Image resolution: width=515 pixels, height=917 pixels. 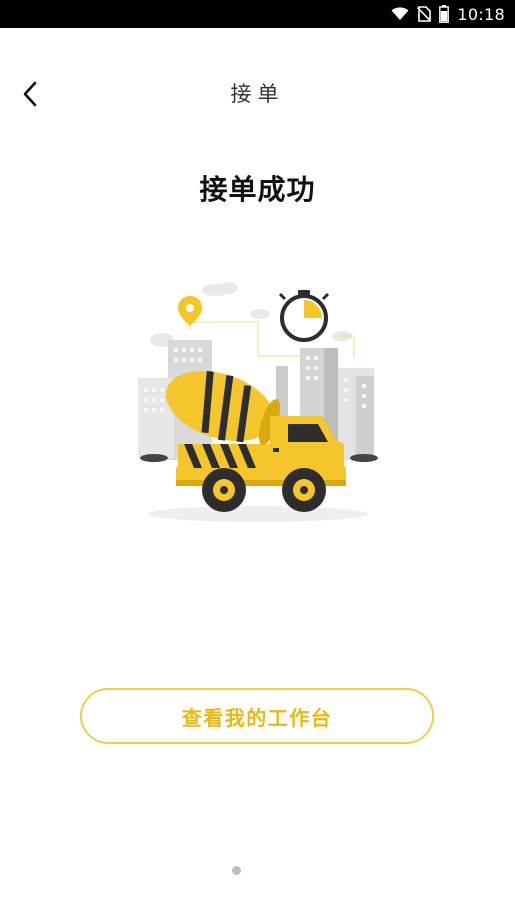 I want to click on wifi-icon, so click(x=400, y=14).